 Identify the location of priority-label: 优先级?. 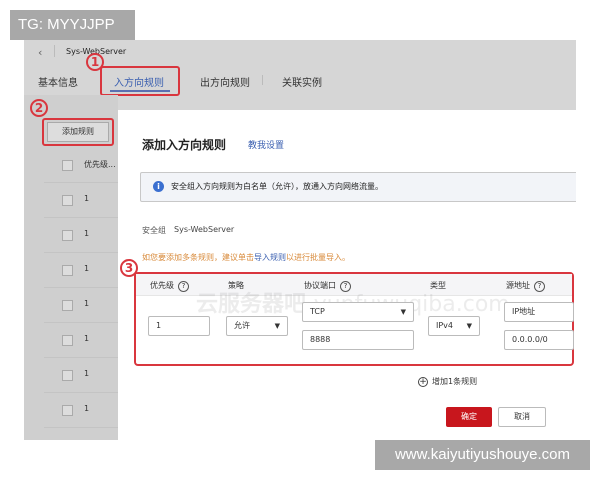
(169, 286).